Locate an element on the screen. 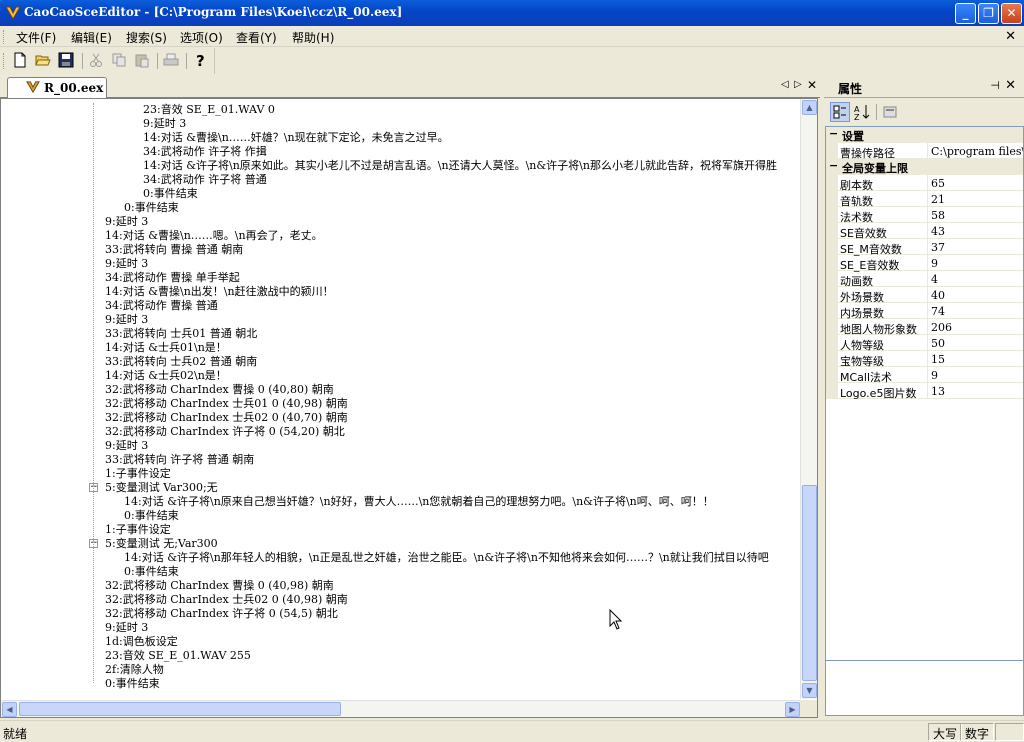 Image resolution: width=1024 pixels, height=742 pixels. script-line: 34:武将动作 许子将 作揖 is located at coordinates (205, 152).